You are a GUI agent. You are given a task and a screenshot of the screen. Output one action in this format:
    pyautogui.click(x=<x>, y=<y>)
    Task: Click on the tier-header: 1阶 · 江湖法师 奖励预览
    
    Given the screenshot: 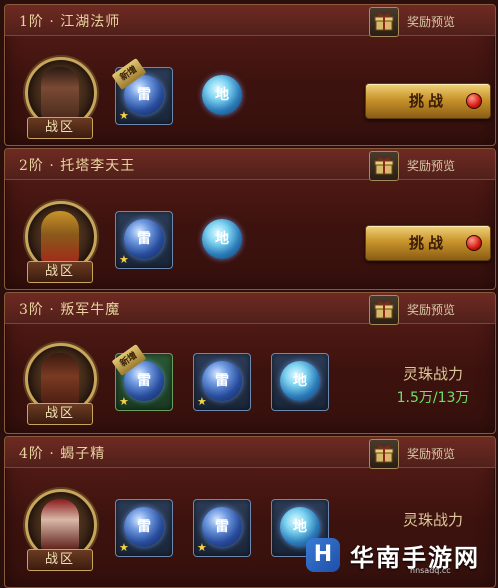 What is the action you would take?
    pyautogui.click(x=250, y=21)
    